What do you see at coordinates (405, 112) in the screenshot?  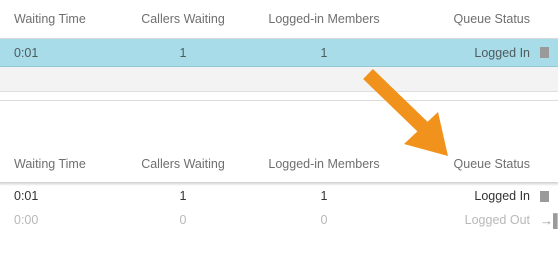 I see `arrow-icon` at bounding box center [405, 112].